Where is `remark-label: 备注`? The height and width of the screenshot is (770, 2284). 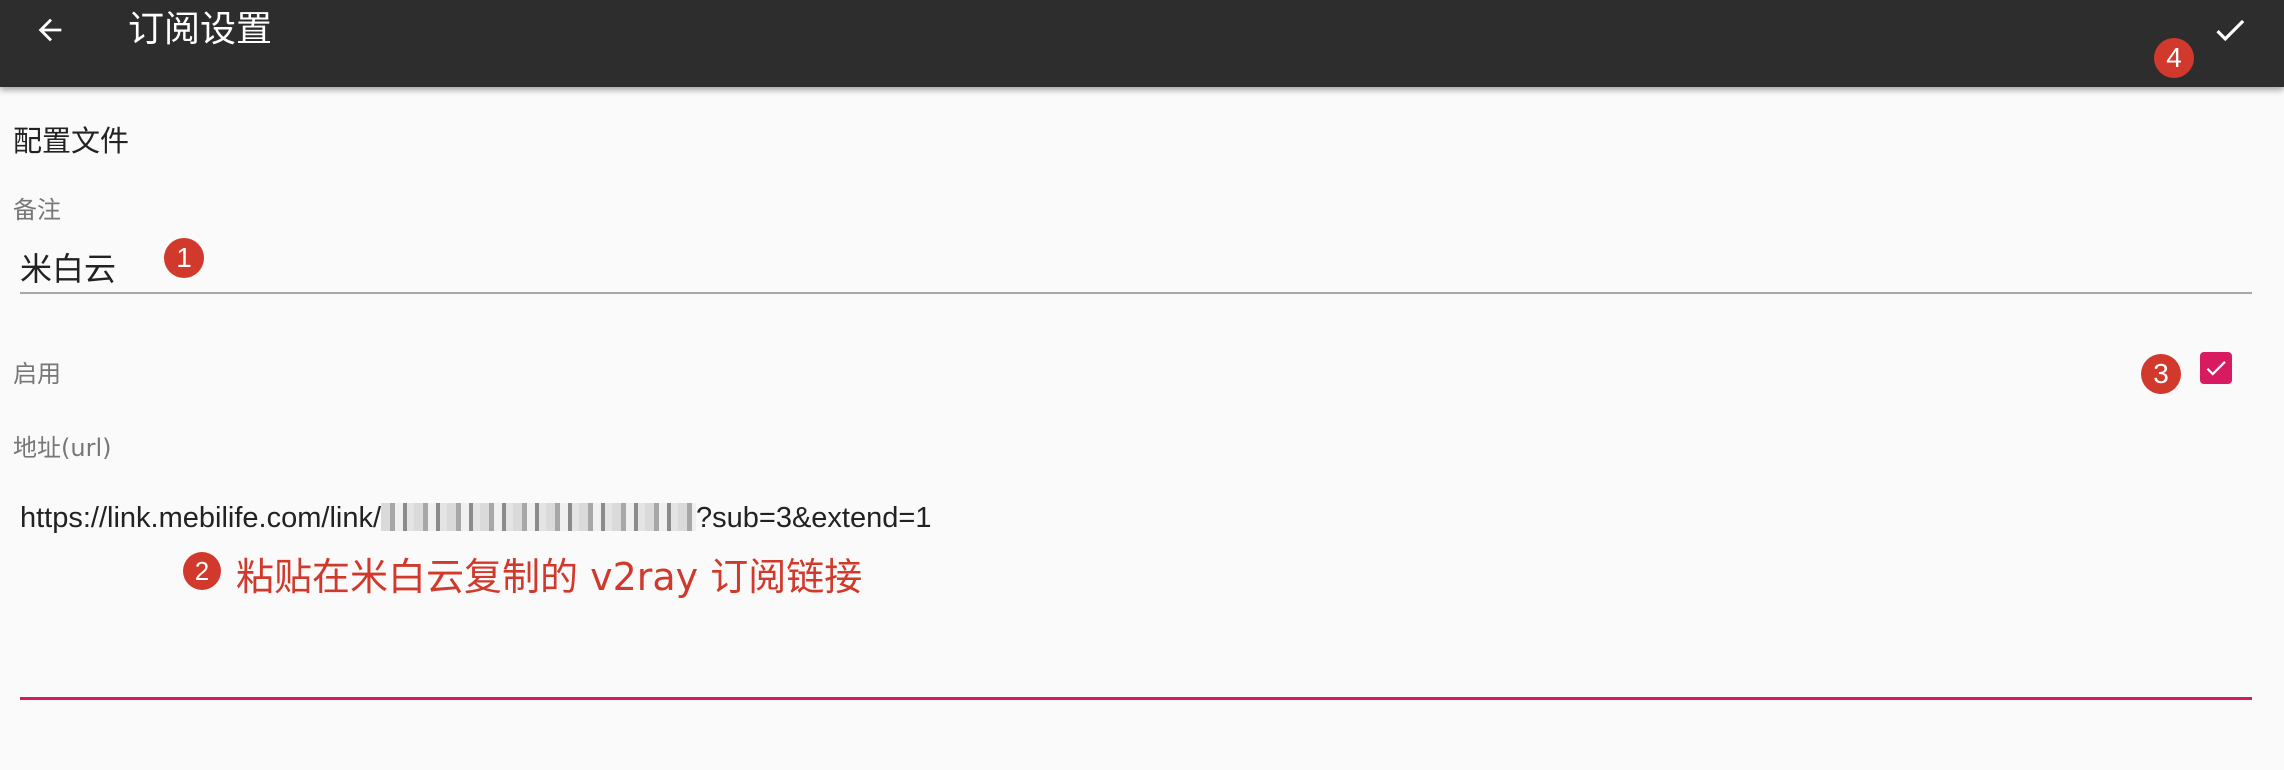 remark-label: 备注 is located at coordinates (37, 210).